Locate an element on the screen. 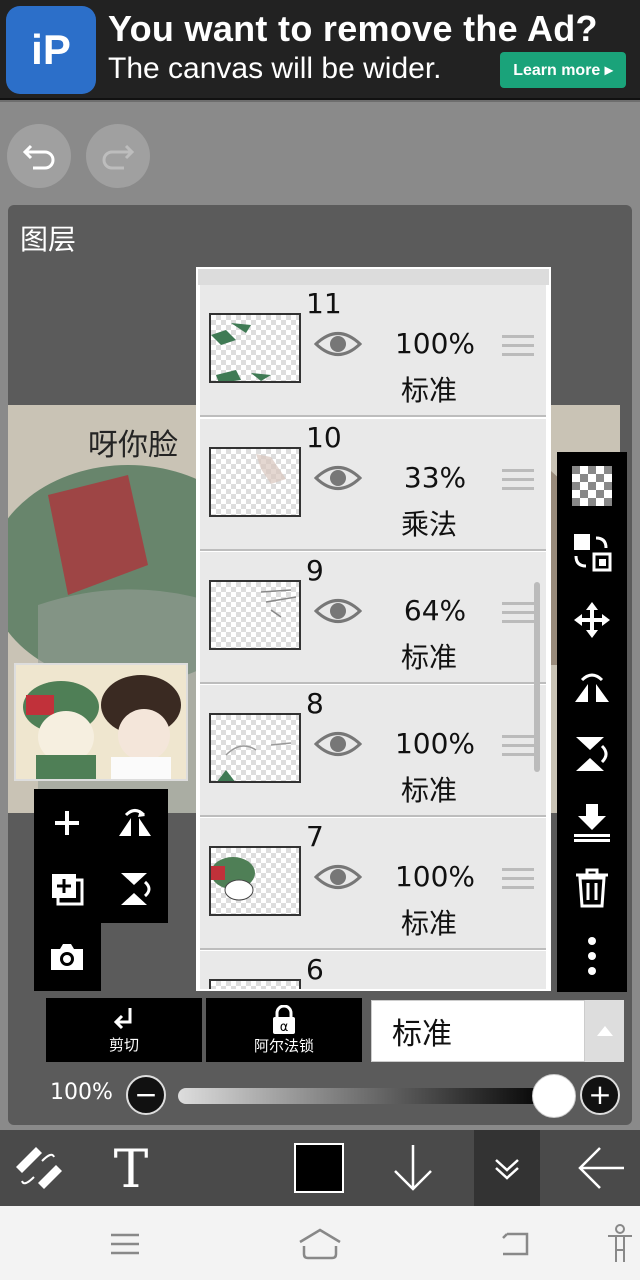 The height and width of the screenshot is (1280, 640). learn-more-button: Learn more ▸ is located at coordinates (563, 70).